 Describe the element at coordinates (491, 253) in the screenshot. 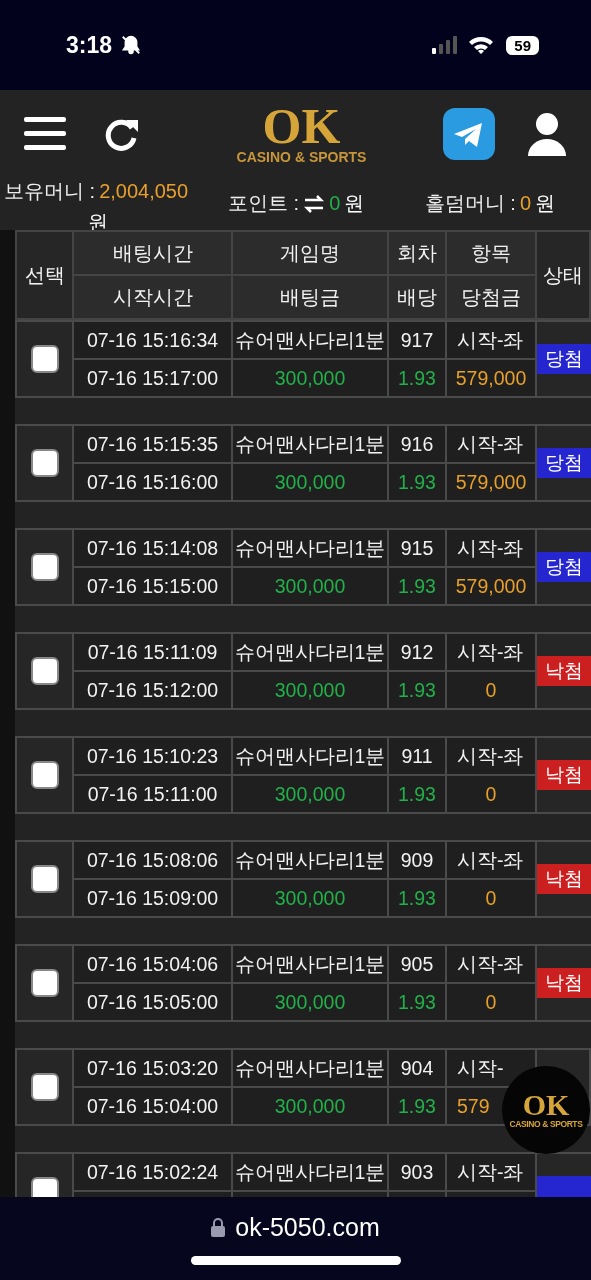

I see `column-header: 항목` at that location.